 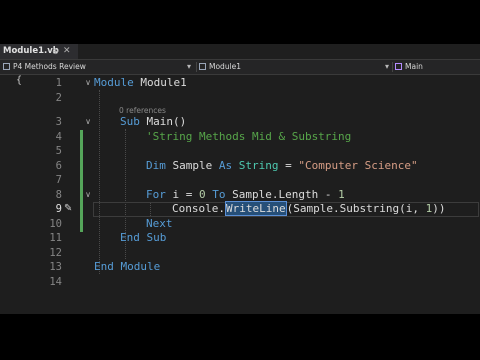 I want to click on keyword: To, so click(x=219, y=194).